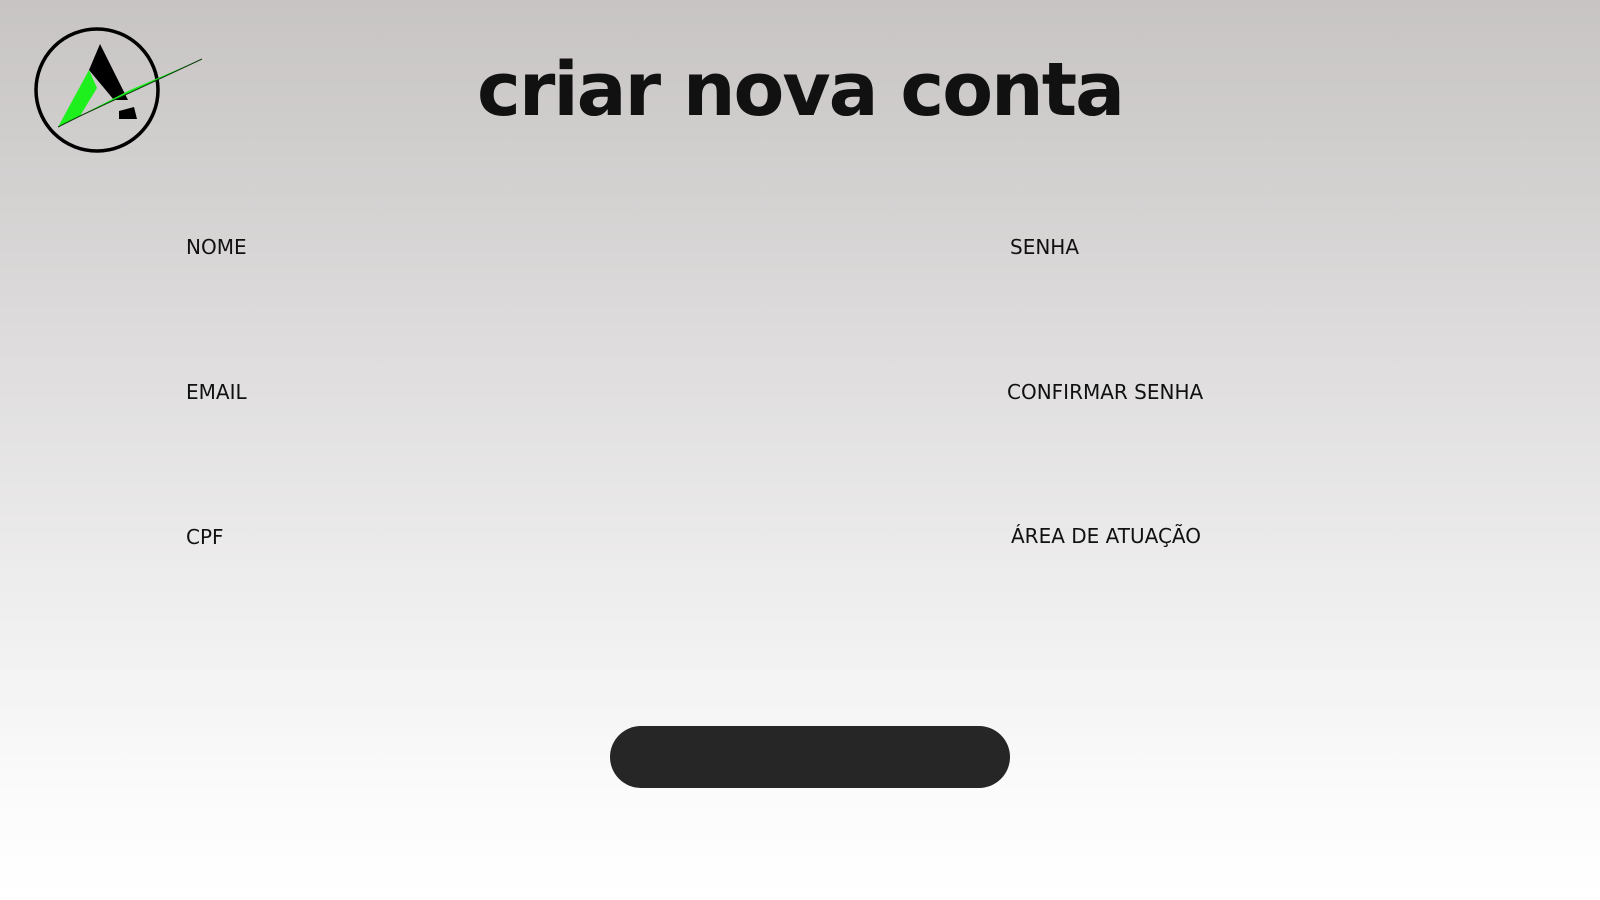  Describe the element at coordinates (1226, 439) in the screenshot. I see `confirmar-senha-input` at that location.